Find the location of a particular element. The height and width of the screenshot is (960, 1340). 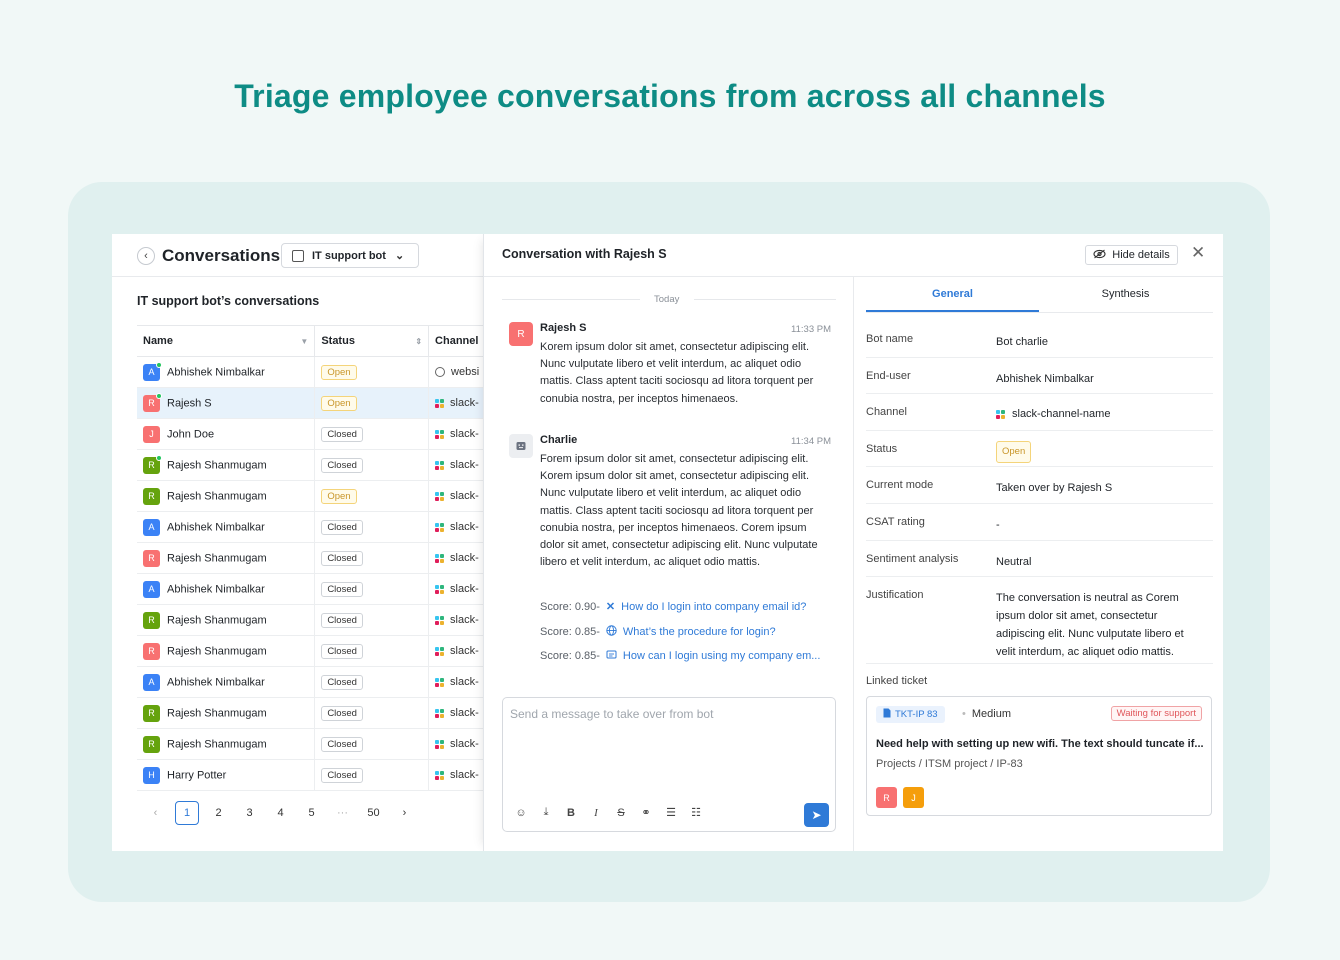

status-badge: Open is located at coordinates (339, 496).